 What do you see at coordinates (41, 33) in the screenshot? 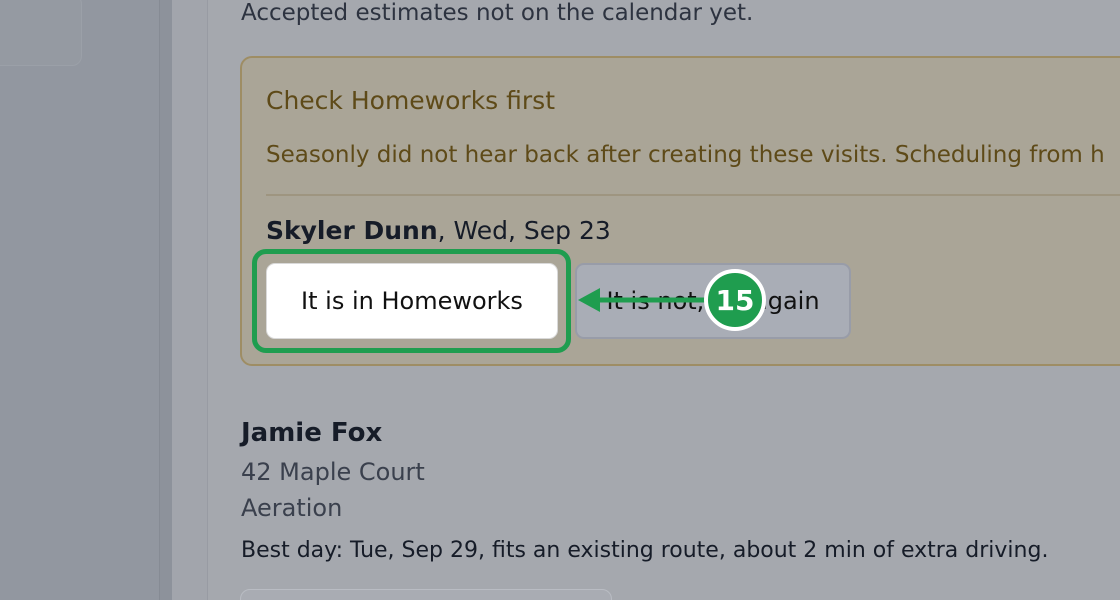
I see `sidebar-item` at bounding box center [41, 33].